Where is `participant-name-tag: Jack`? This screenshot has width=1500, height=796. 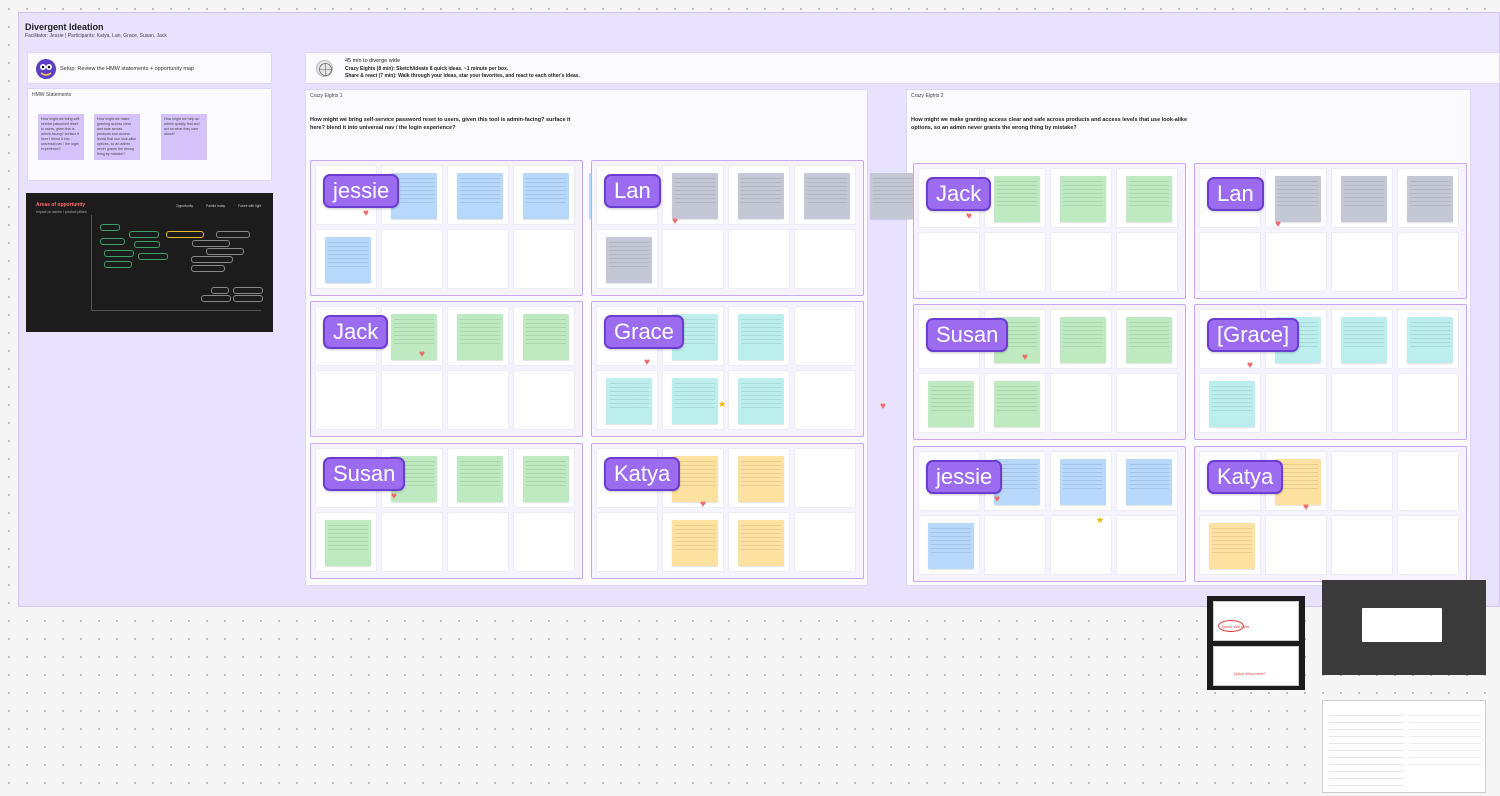 participant-name-tag: Jack is located at coordinates (356, 332).